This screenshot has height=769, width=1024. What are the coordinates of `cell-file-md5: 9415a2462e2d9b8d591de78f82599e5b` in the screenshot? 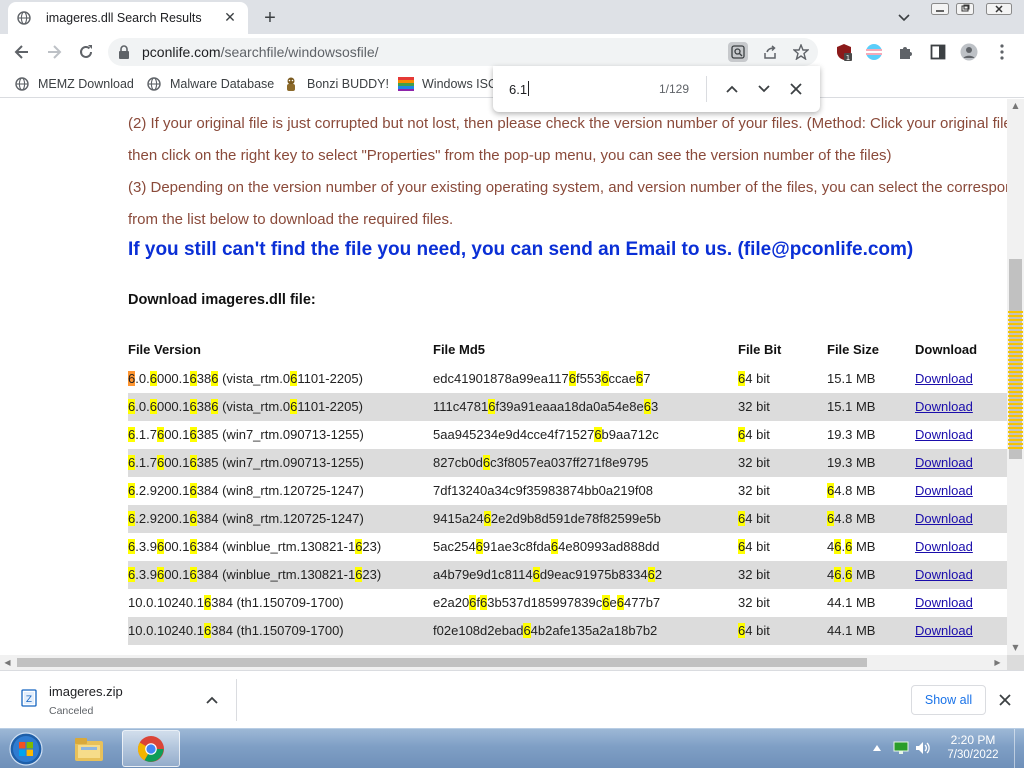 It's located at (547, 518).